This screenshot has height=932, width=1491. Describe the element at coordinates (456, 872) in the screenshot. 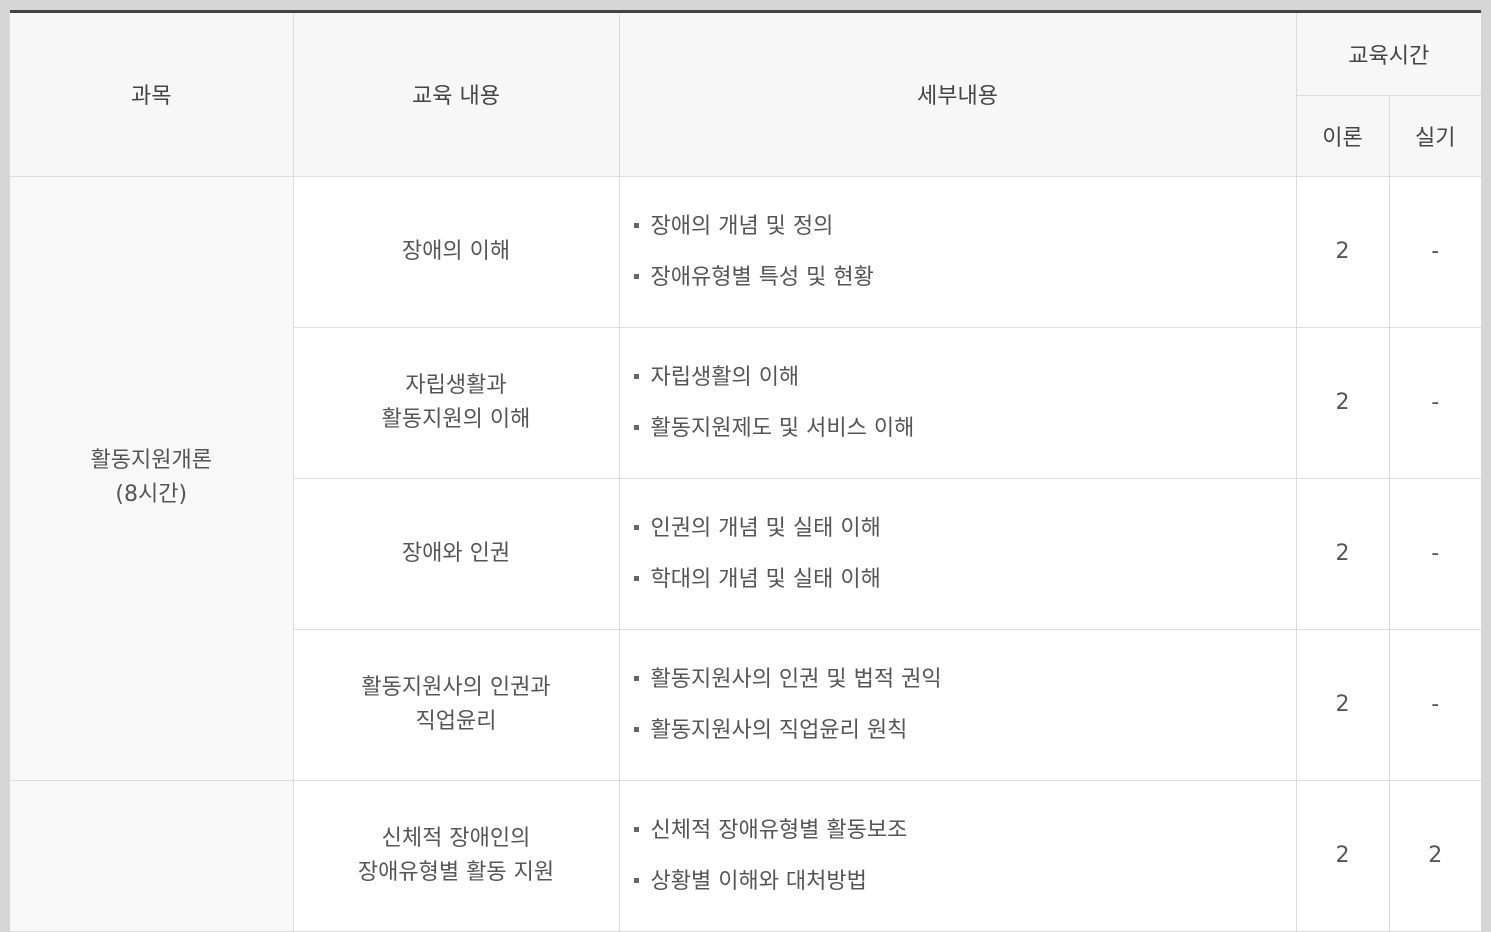

I see `content-line: 장애유형별 활동 지원` at that location.